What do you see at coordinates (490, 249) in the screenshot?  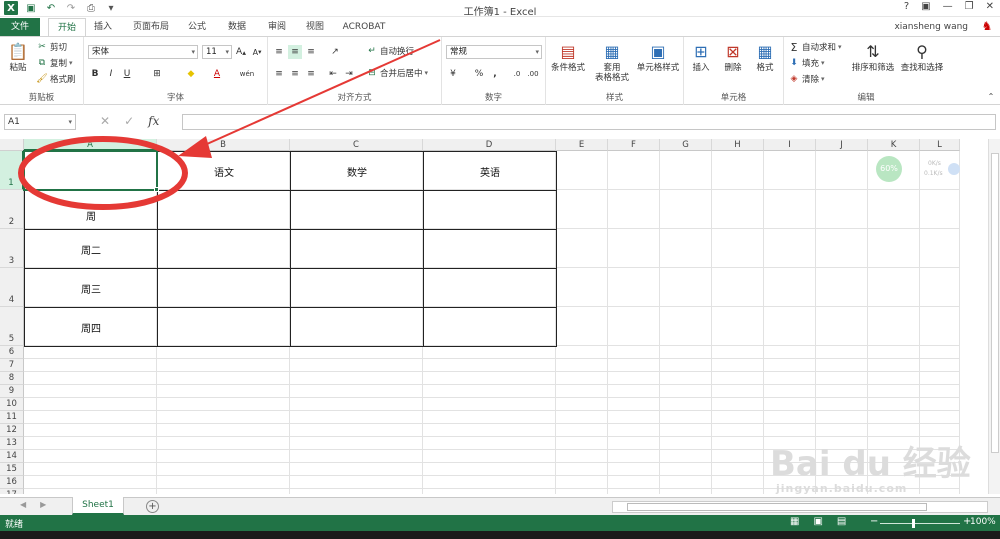 I see `cell-d3` at bounding box center [490, 249].